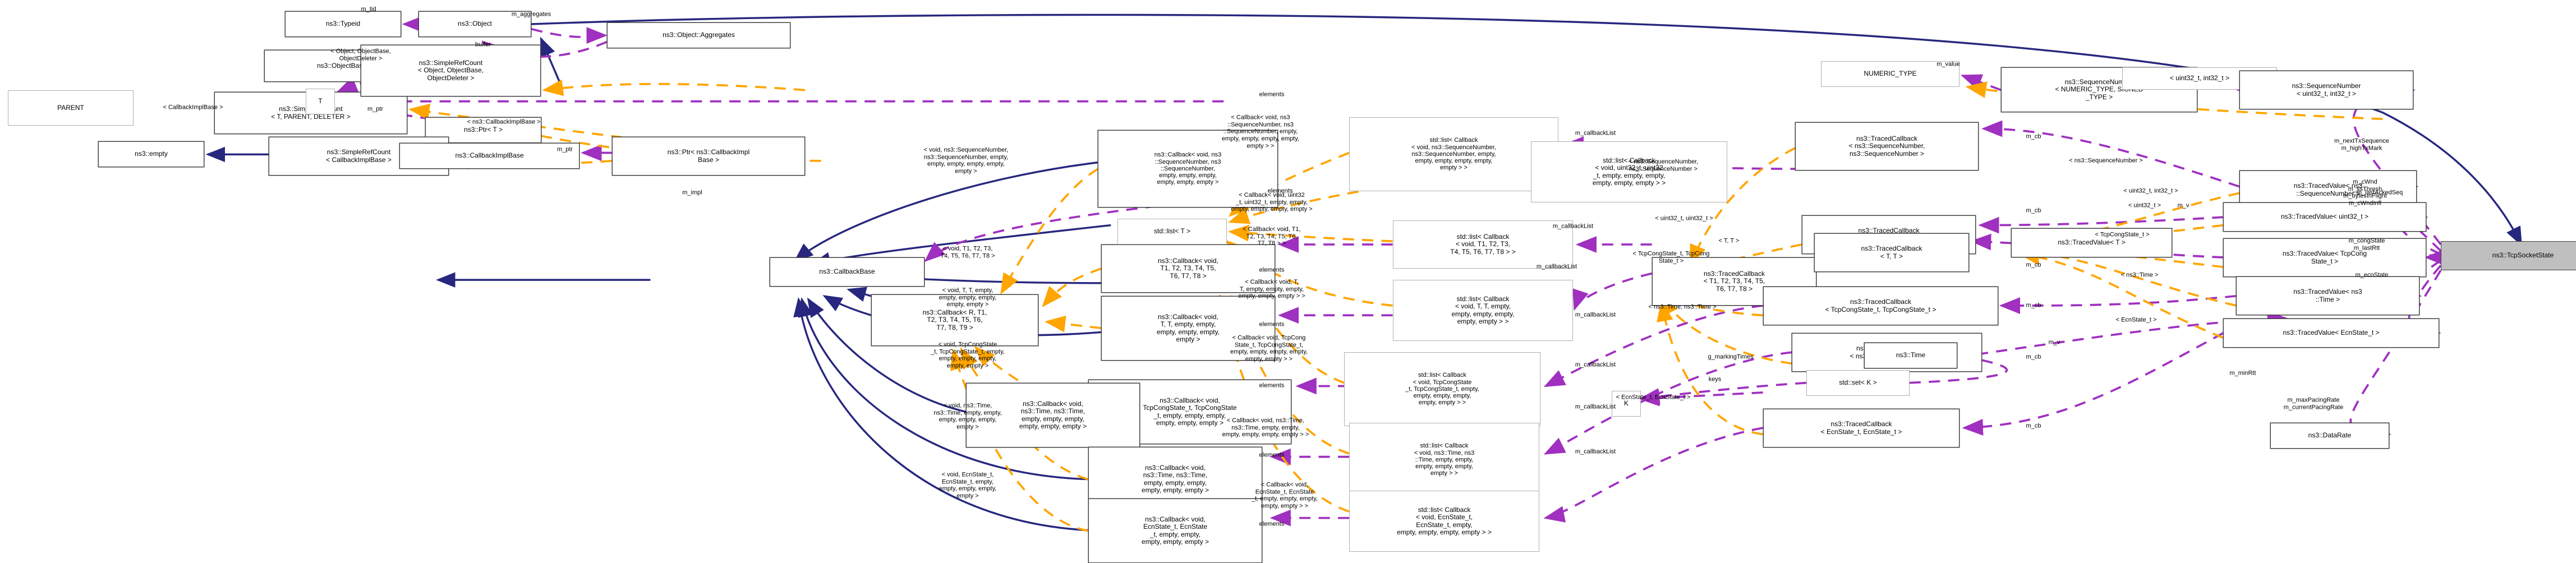 Image resolution: width=2576 pixels, height=563 pixels. What do you see at coordinates (1272, 524) in the screenshot?
I see `edge-label-lbl_elements_7: elements` at bounding box center [1272, 524].